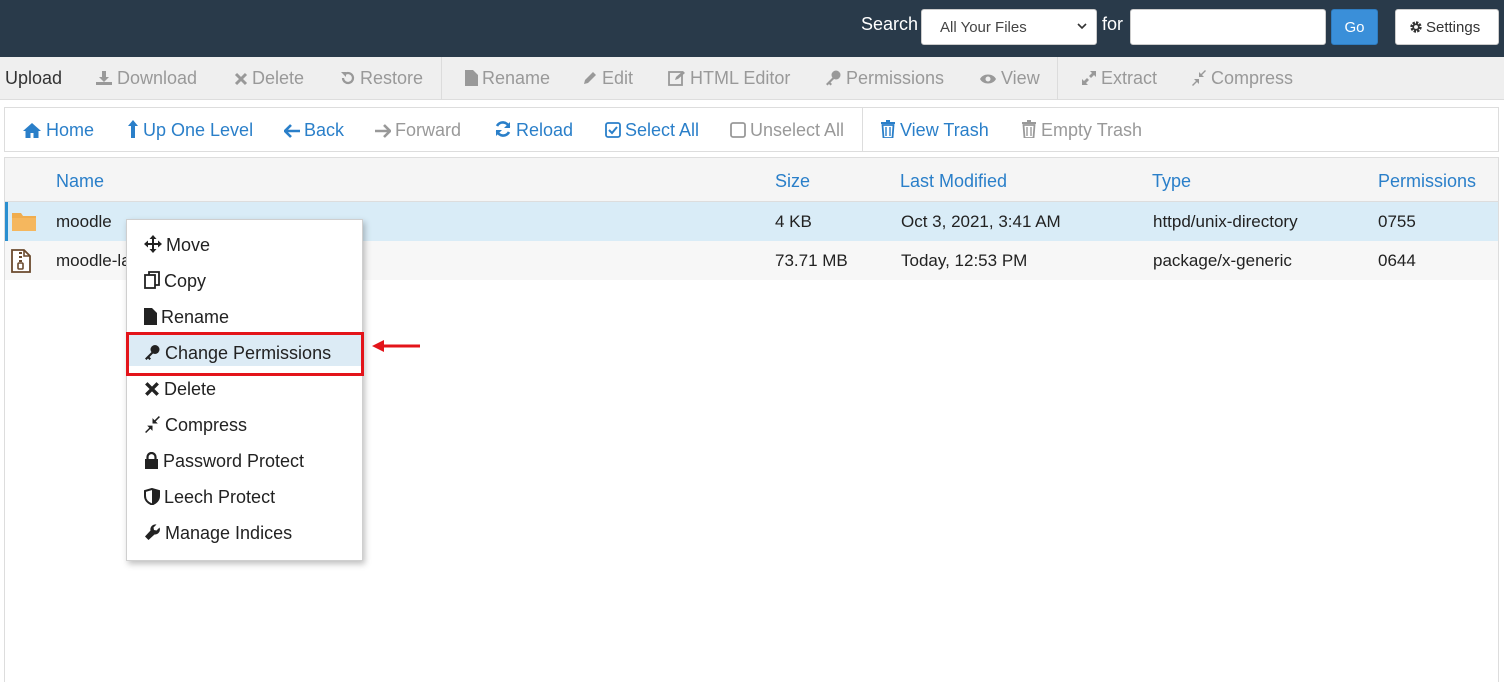  Describe the element at coordinates (1228, 27) in the screenshot. I see `search-input` at that location.